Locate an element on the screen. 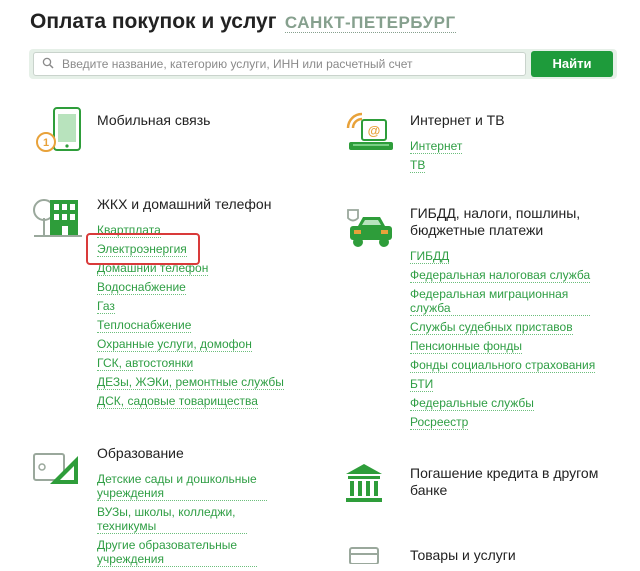 This screenshot has width=640, height=571. category-title: Интернет и ТВ is located at coordinates (525, 120).